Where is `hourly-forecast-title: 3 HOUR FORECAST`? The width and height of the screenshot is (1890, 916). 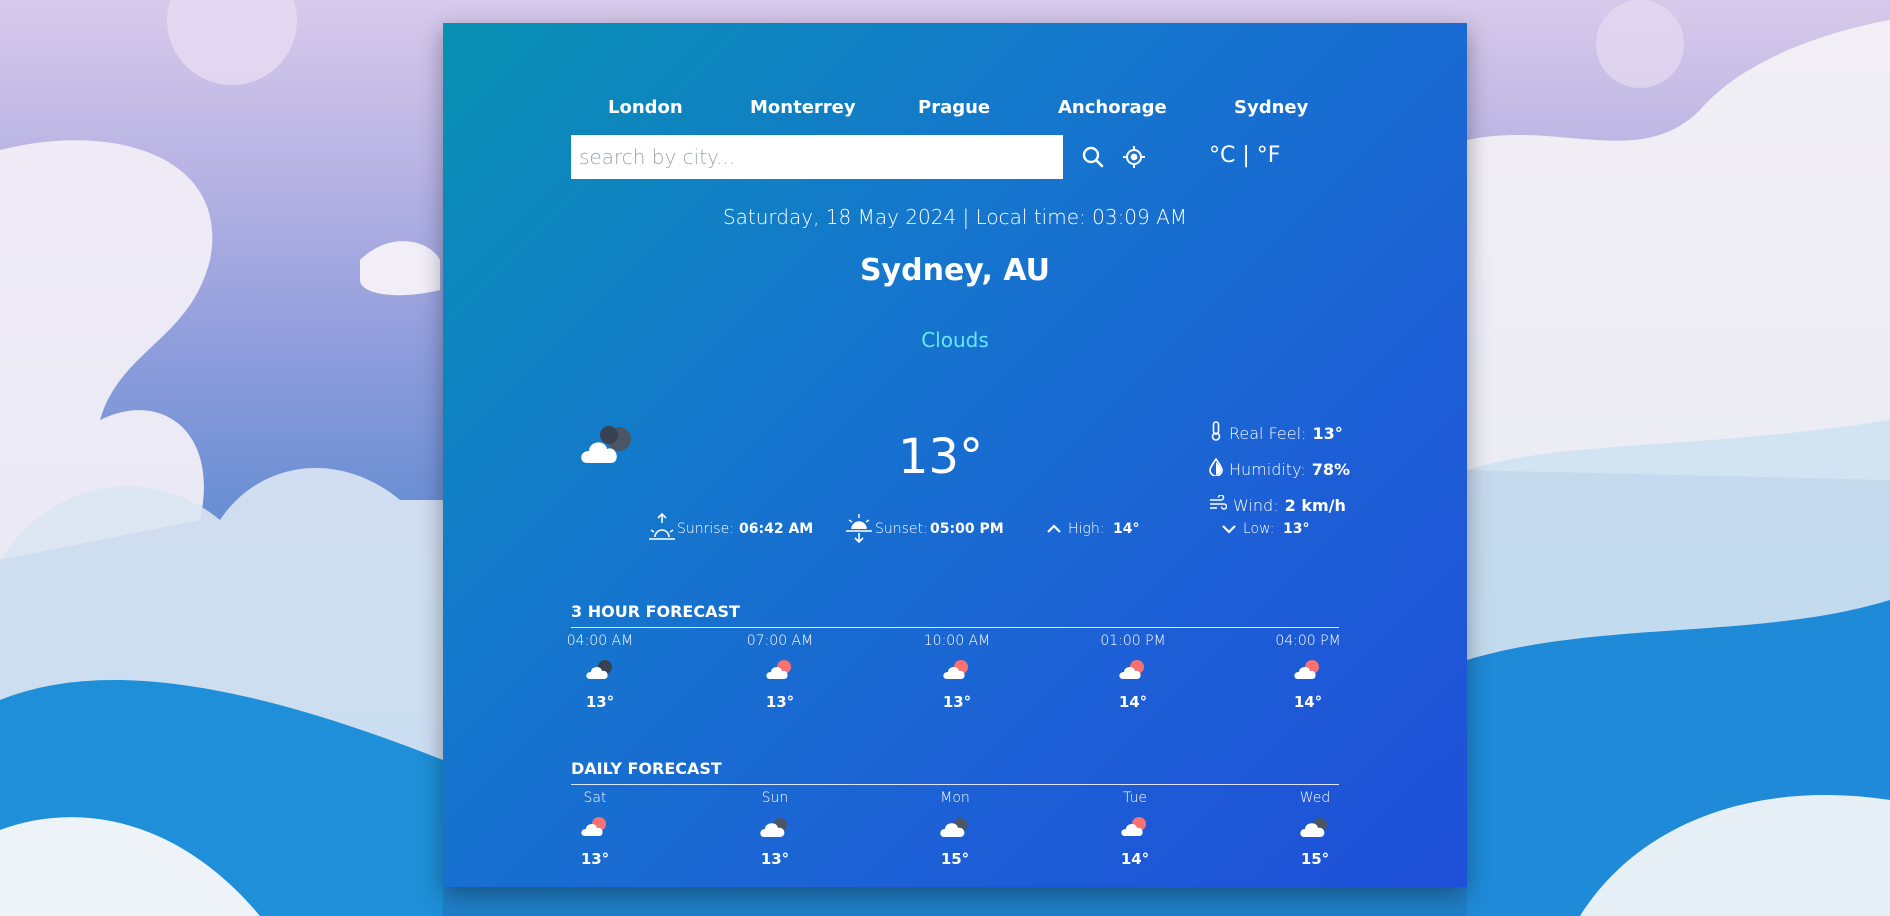
hourly-forecast-title: 3 HOUR FORECAST is located at coordinates (655, 611).